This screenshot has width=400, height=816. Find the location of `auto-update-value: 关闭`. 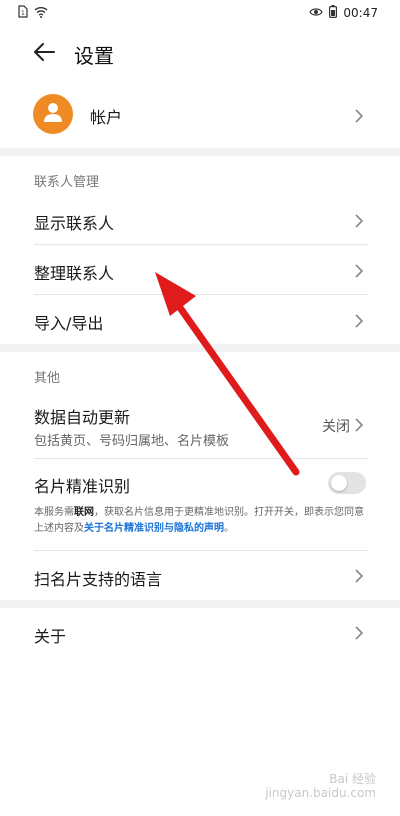

auto-update-value: 关闭 is located at coordinates (336, 427).